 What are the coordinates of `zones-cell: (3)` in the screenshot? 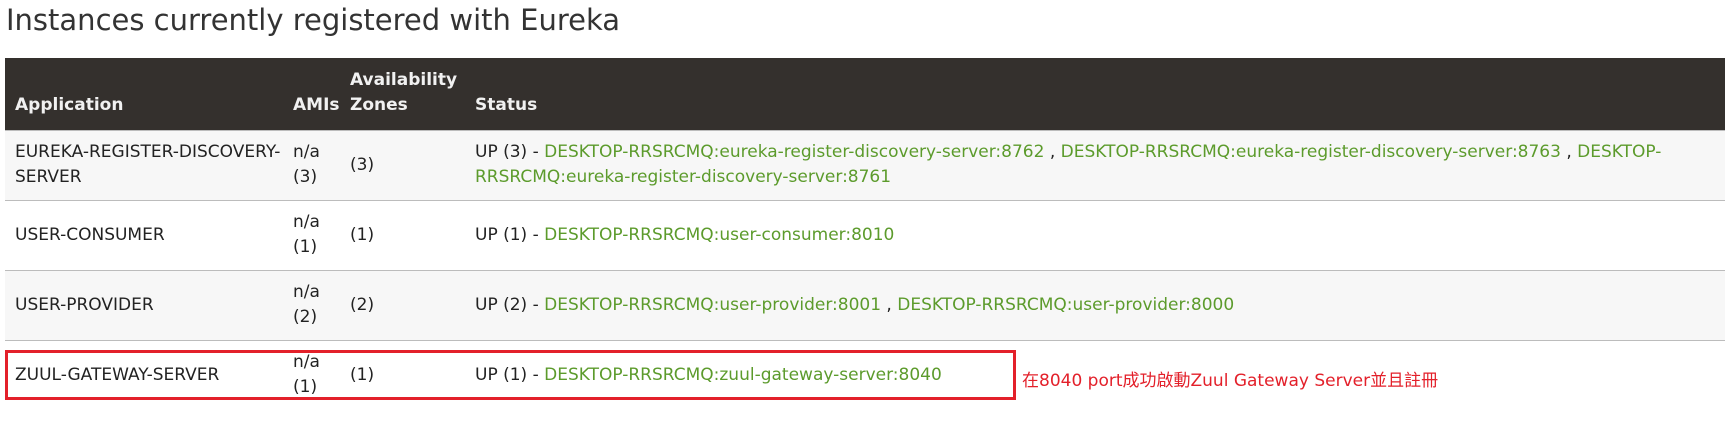 It's located at (402, 164).